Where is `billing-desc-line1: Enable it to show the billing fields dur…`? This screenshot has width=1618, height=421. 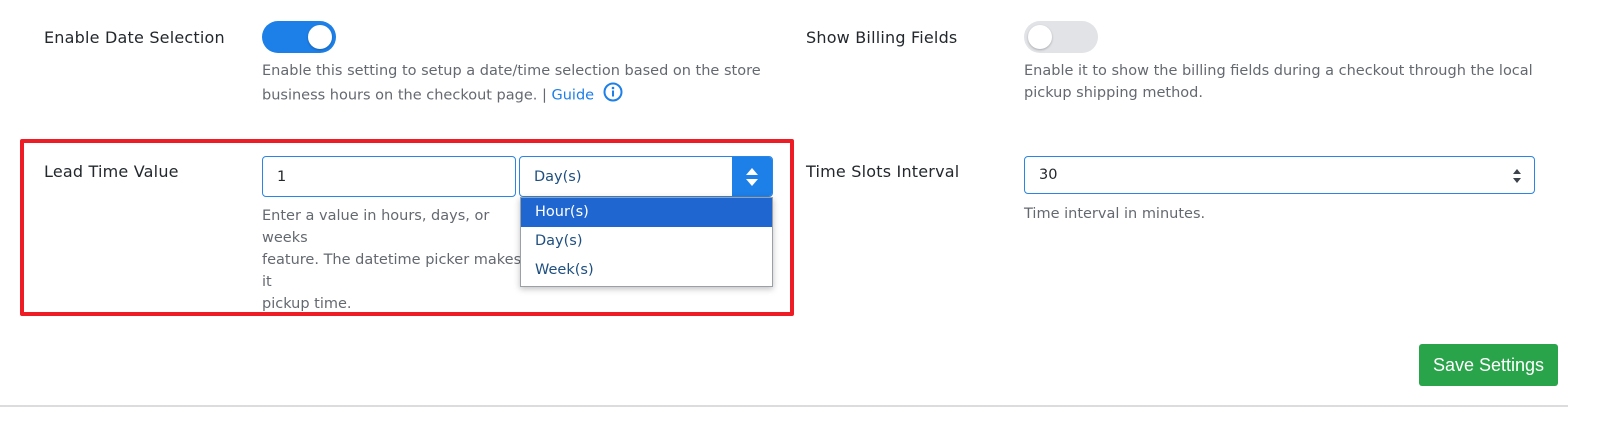
billing-desc-line1: Enable it to show the billing fields dur… is located at coordinates (1278, 71).